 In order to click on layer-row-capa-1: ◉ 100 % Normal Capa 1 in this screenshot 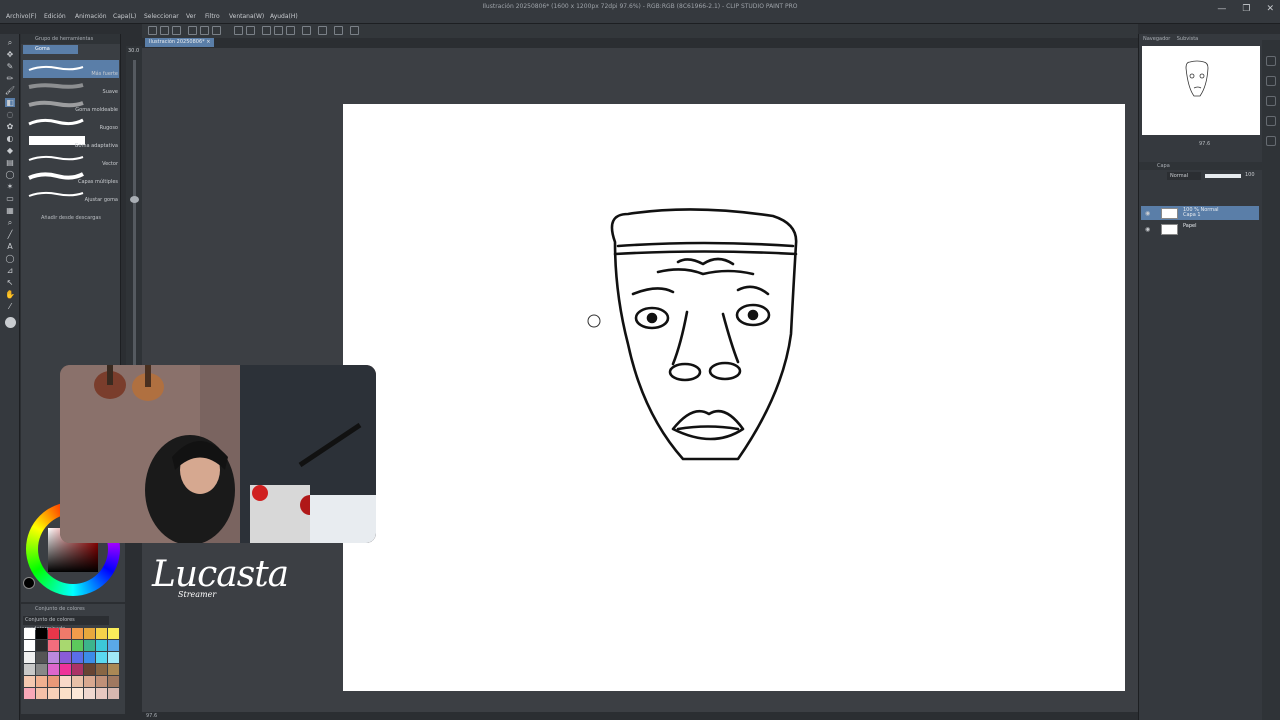, I will do `click(1200, 213)`.